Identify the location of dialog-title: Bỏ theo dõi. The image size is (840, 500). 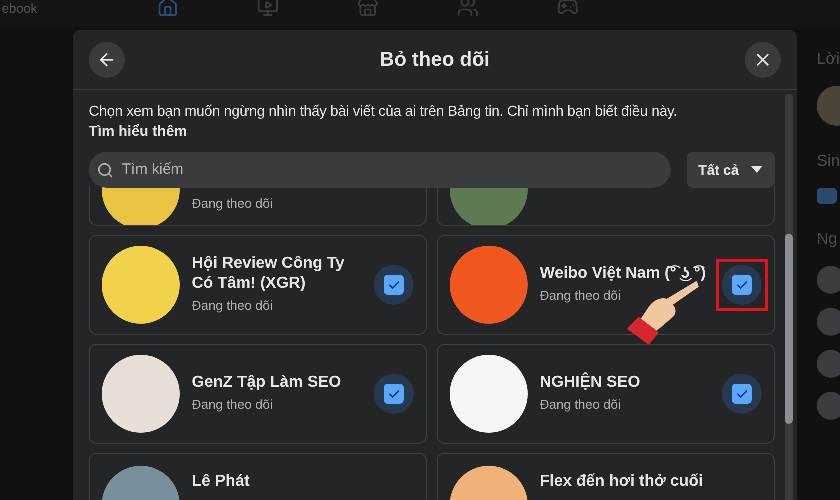
(435, 60).